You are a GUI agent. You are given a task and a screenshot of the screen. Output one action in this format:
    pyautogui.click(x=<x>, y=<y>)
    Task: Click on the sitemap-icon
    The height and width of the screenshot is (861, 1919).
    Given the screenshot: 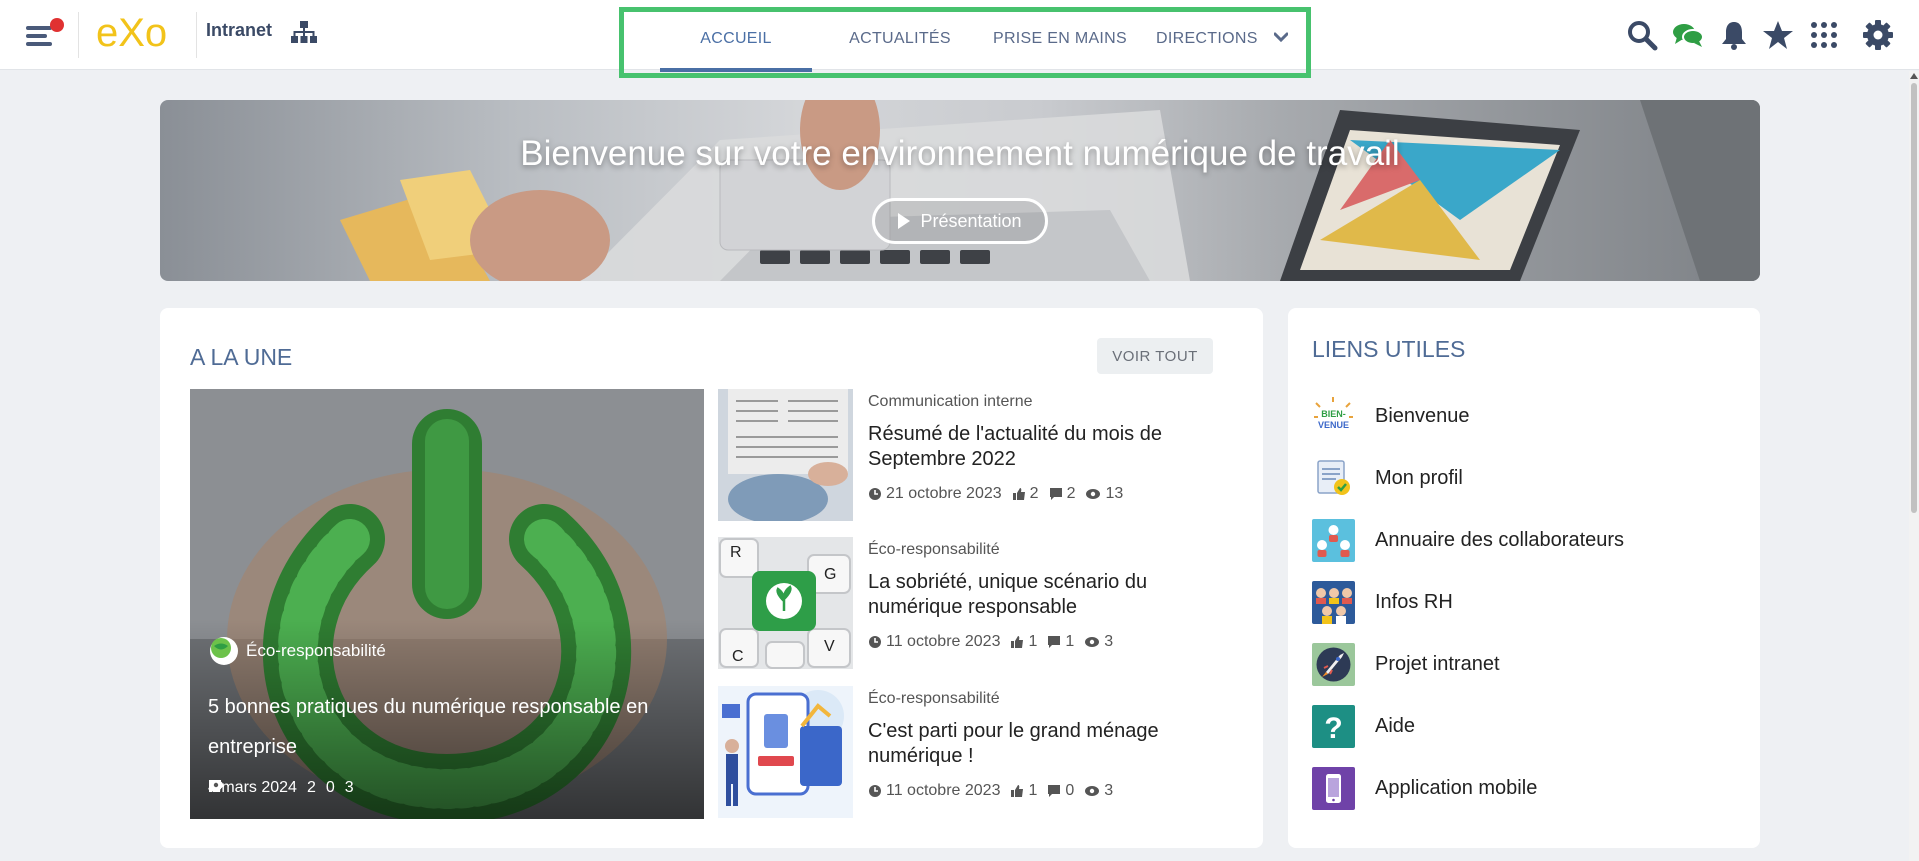 What is the action you would take?
    pyautogui.click(x=304, y=32)
    